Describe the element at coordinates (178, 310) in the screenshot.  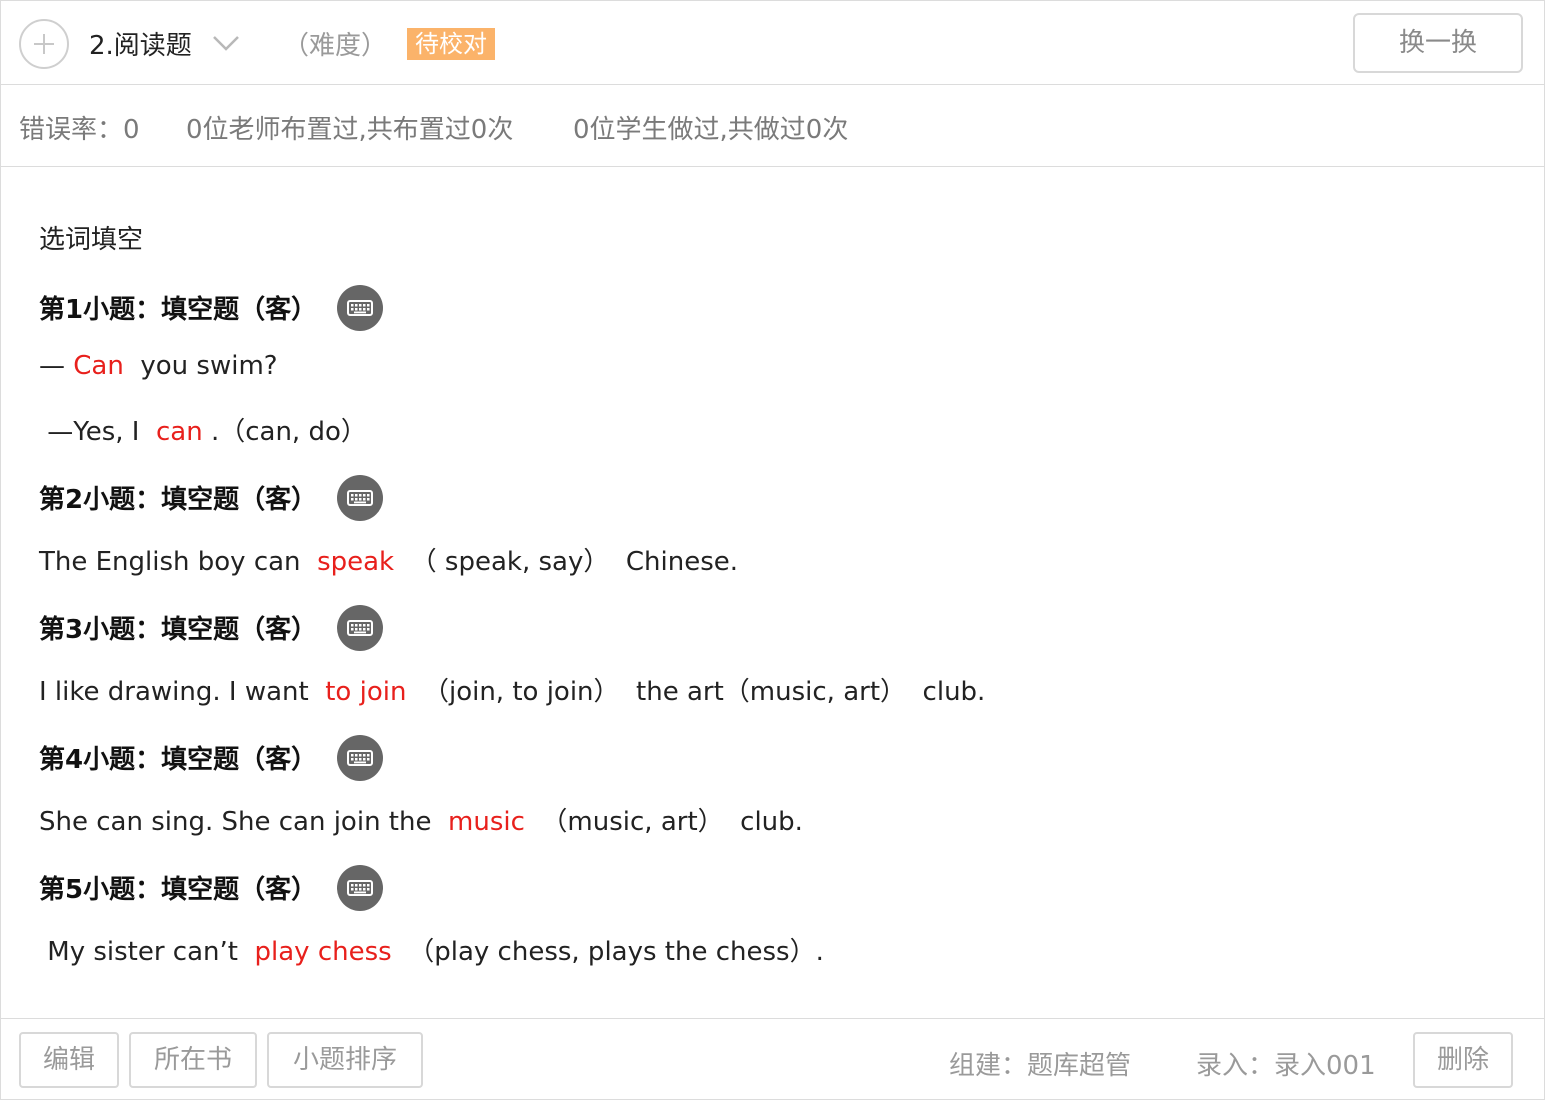
I see `subquestion-heading-1: 第1小题：填空题（客）` at that location.